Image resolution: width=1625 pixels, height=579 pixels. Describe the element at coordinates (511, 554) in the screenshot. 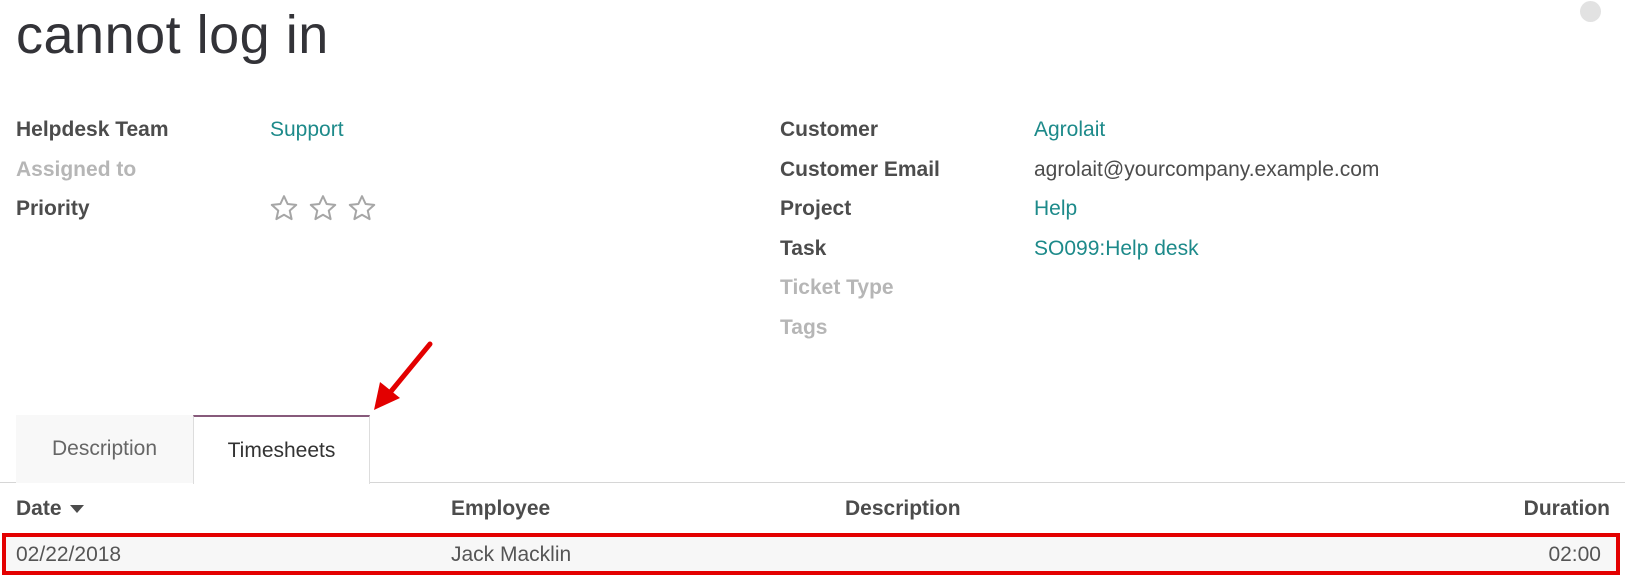

I see `row-employee: Jack Macklin` at that location.